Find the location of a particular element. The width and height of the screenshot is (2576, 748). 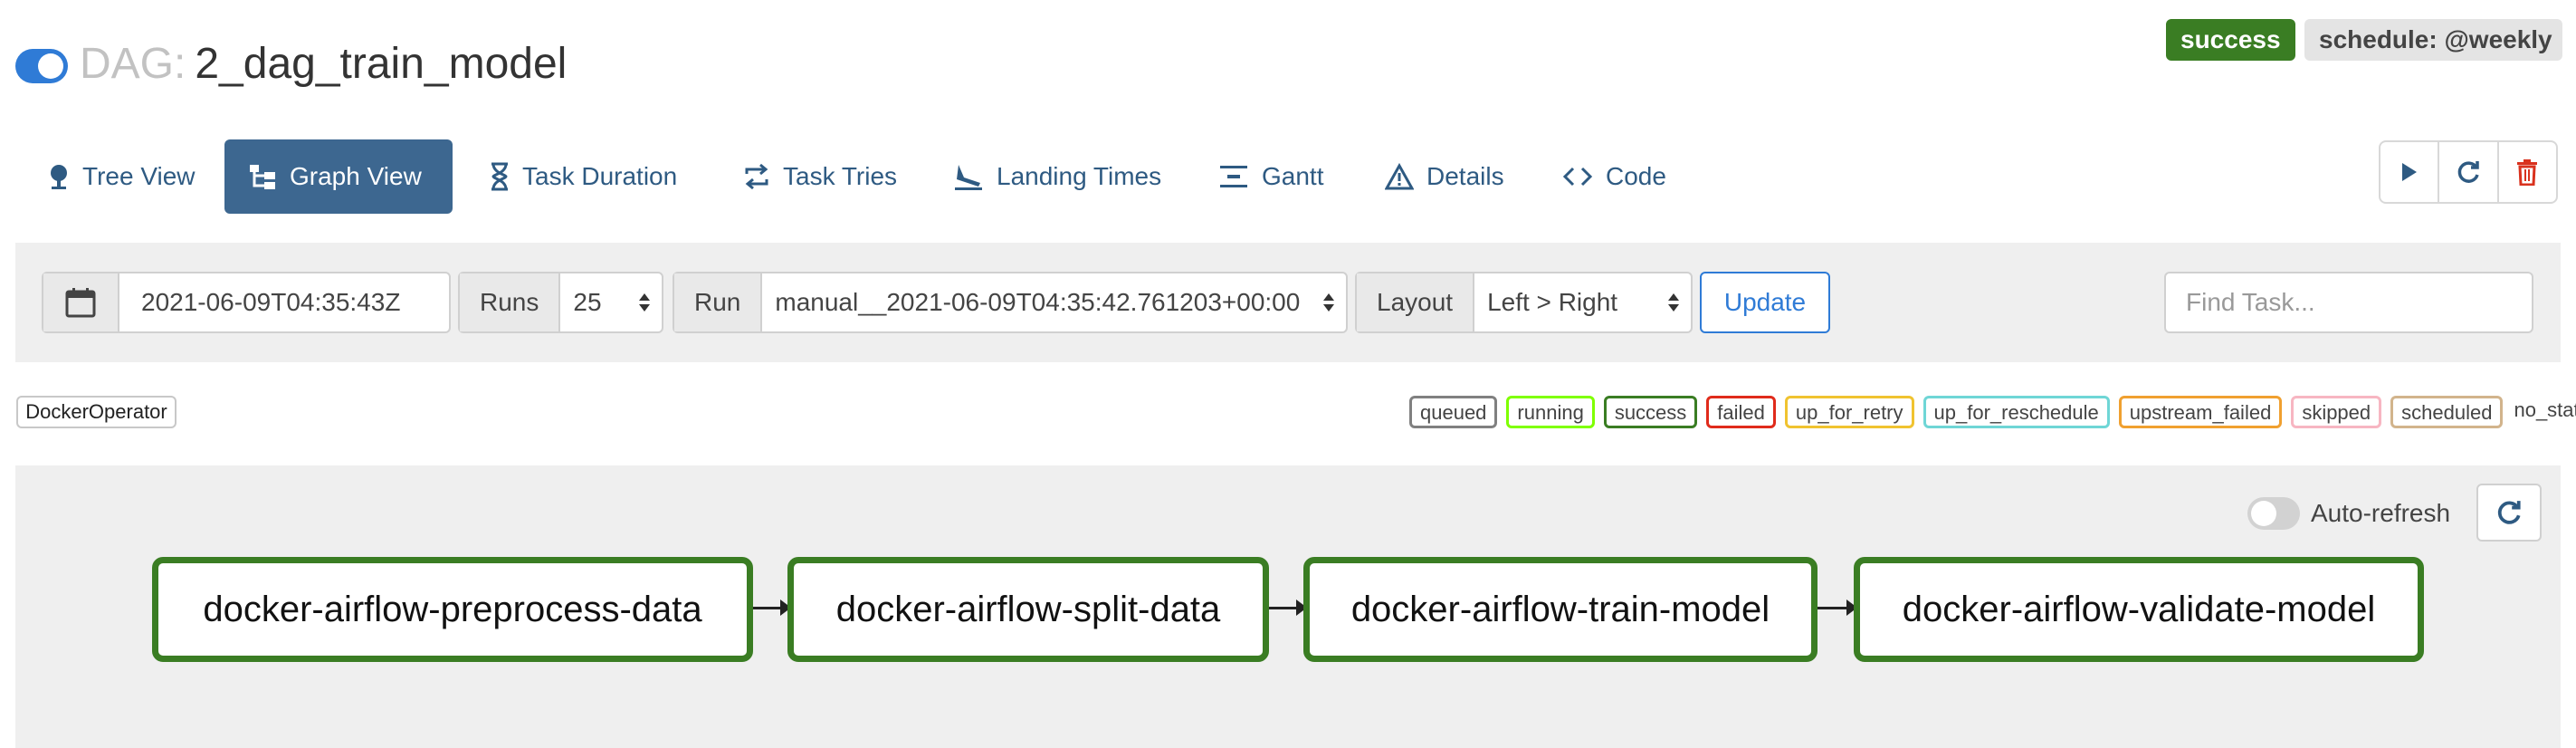

tab-details: Details is located at coordinates (1444, 176).